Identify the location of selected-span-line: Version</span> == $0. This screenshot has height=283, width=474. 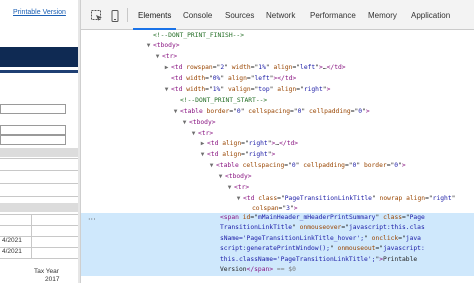
(347, 270).